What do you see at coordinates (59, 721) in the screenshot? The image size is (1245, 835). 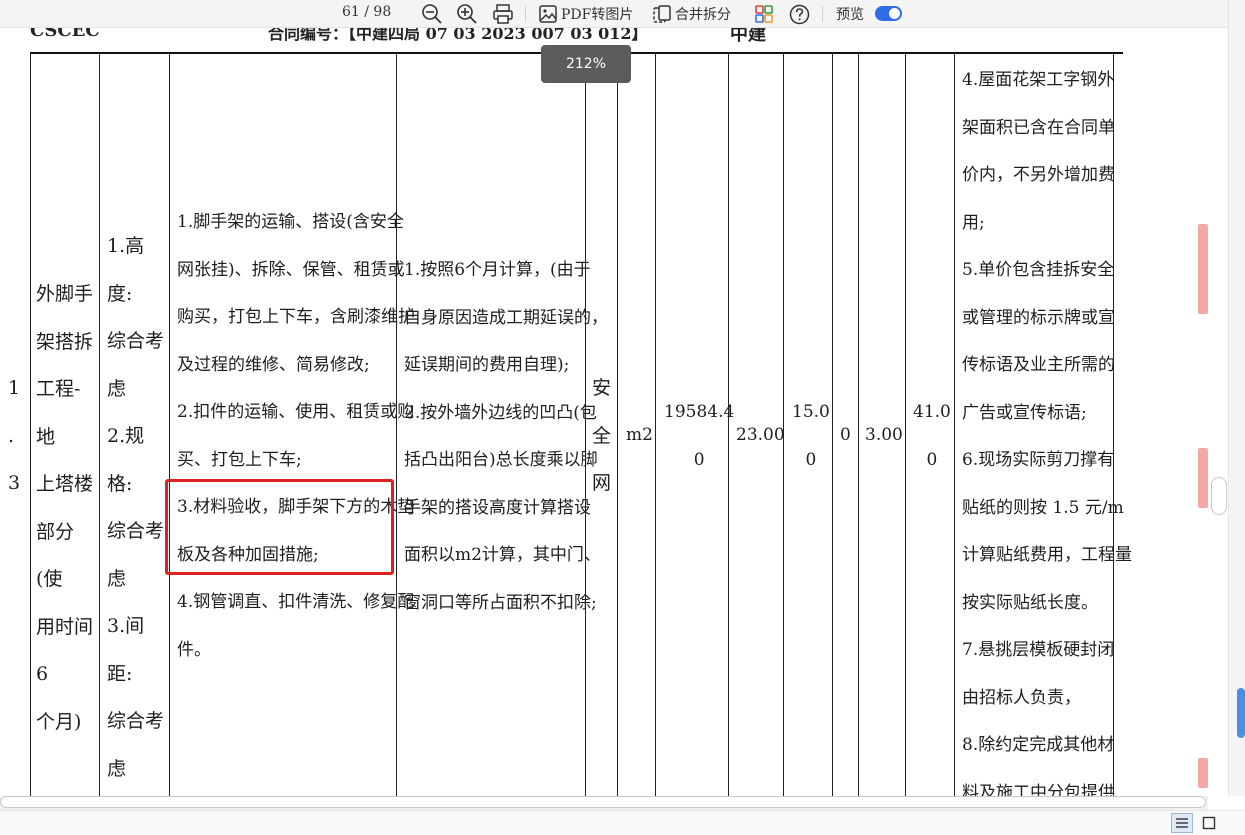 I see `name-line: 个月)` at bounding box center [59, 721].